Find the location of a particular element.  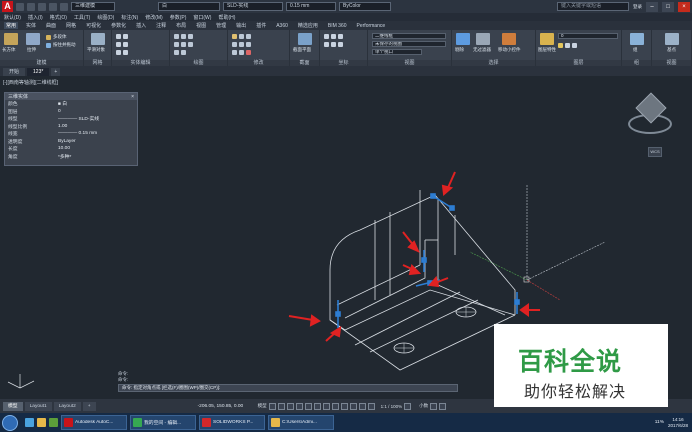

ucs-x-icon is located at coordinates (326, 44).